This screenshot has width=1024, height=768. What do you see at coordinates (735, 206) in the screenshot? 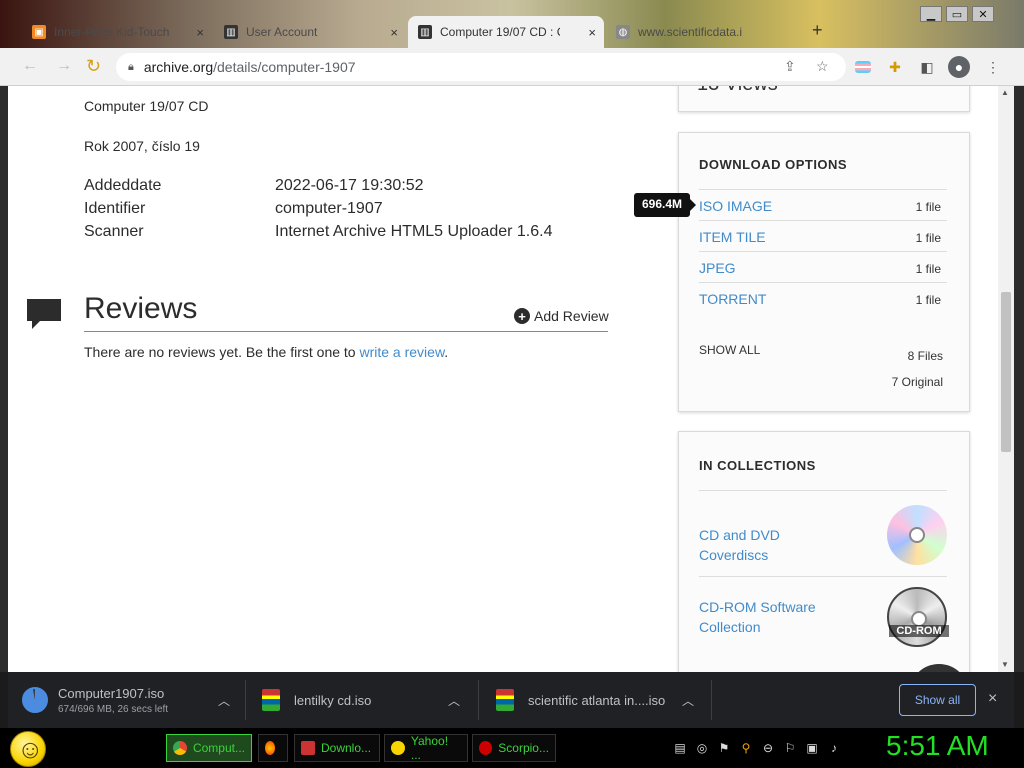
I see `download-link: ISO IMAGE` at bounding box center [735, 206].